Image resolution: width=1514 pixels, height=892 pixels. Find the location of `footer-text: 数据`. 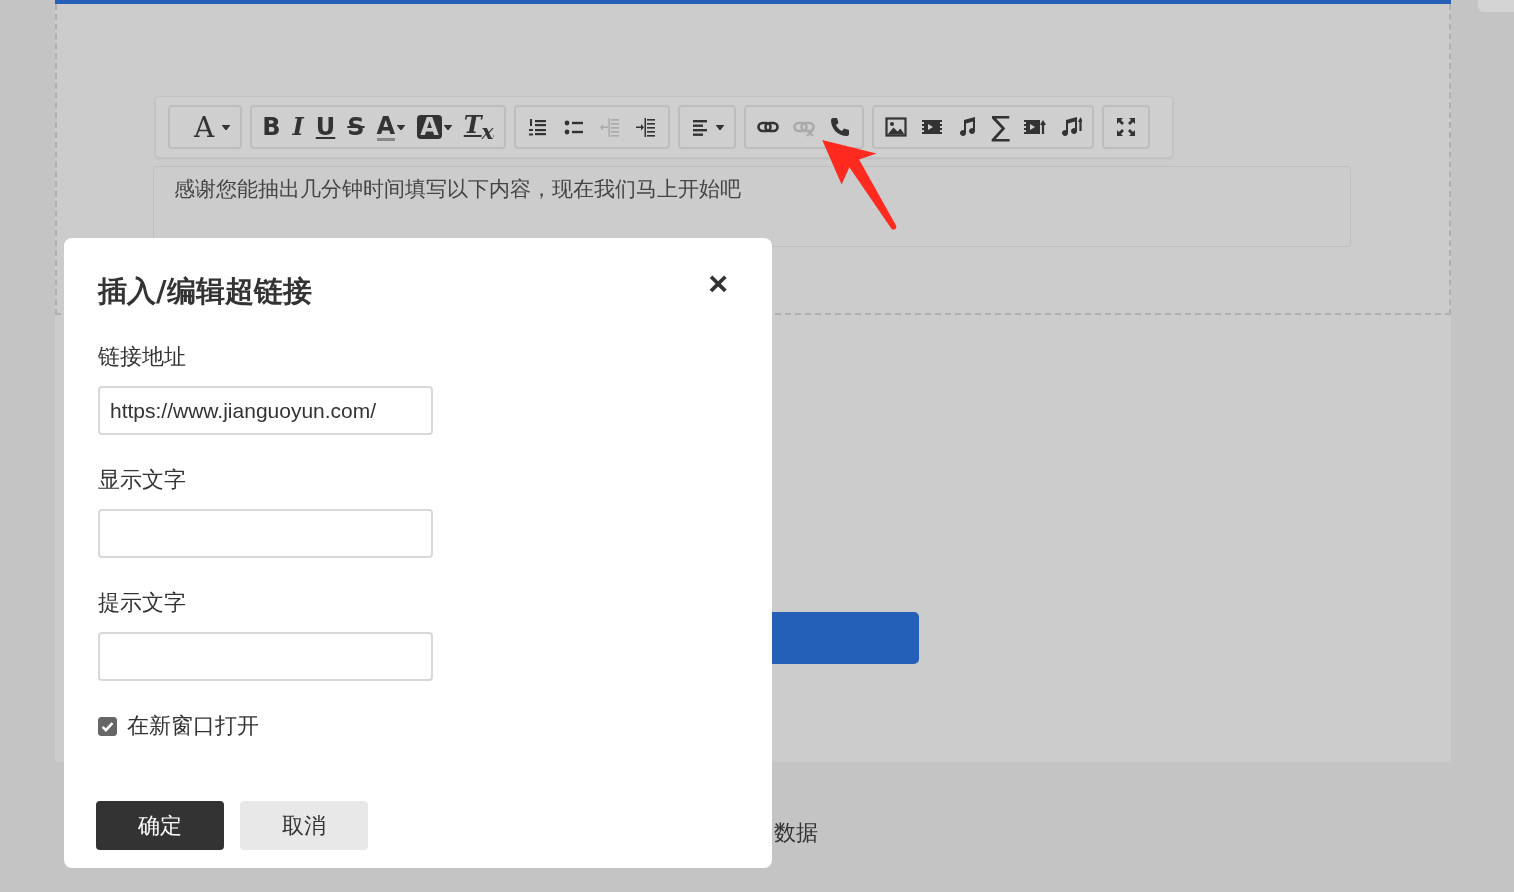

footer-text: 数据 is located at coordinates (796, 833).